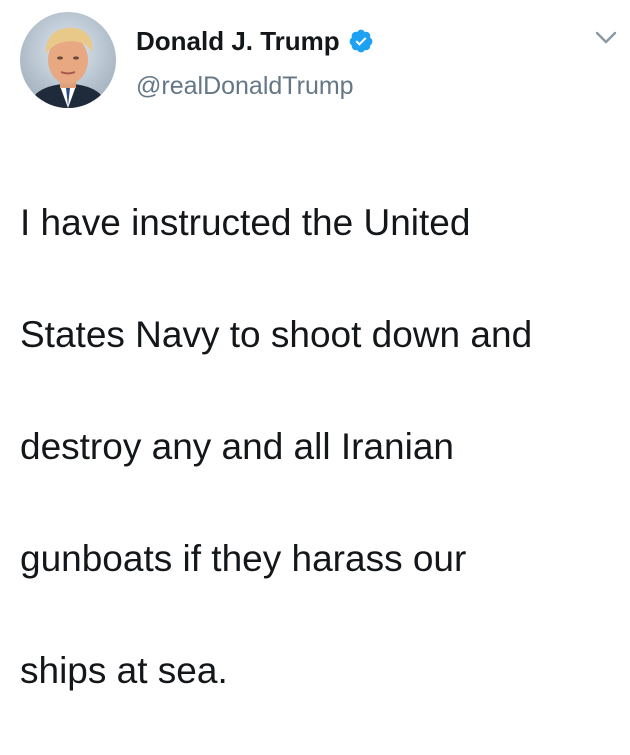 The image size is (630, 755). What do you see at coordinates (245, 222) in the screenshot?
I see `tweet-text-line: I have instructed the United` at bounding box center [245, 222].